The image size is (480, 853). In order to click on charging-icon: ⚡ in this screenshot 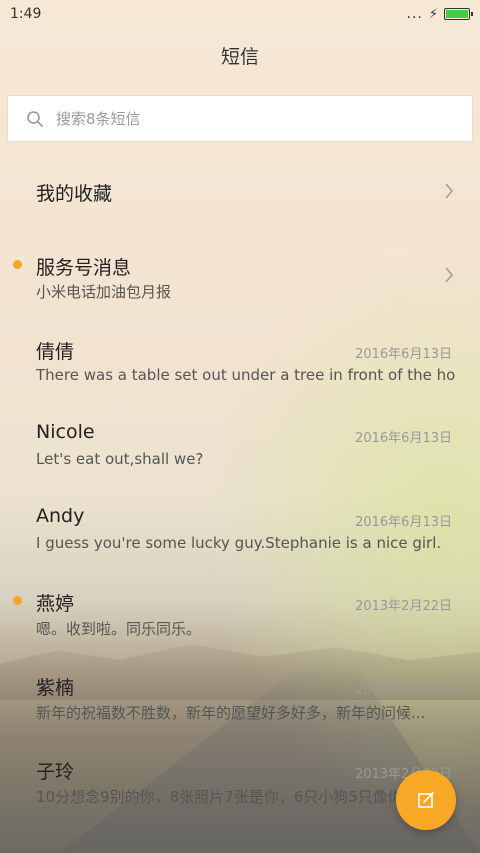, I will do `click(433, 14)`.